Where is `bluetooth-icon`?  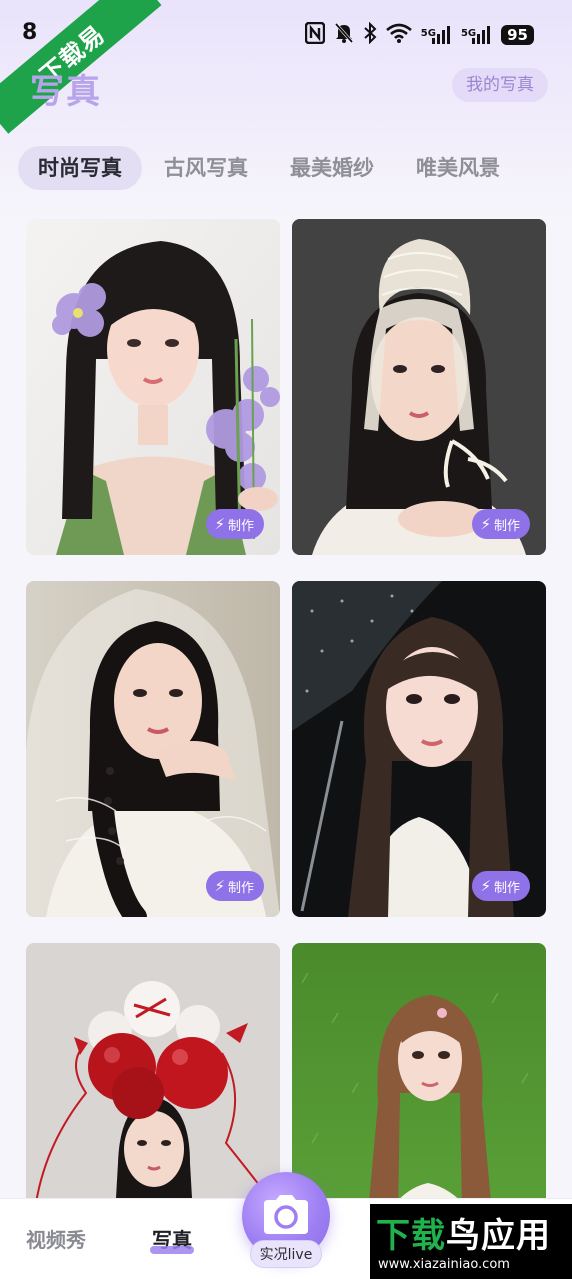
bluetooth-icon is located at coordinates (370, 34).